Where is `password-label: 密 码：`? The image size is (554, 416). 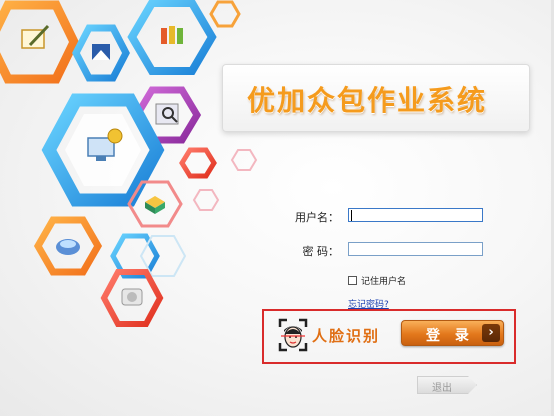
password-label: 密 码： is located at coordinates (321, 251).